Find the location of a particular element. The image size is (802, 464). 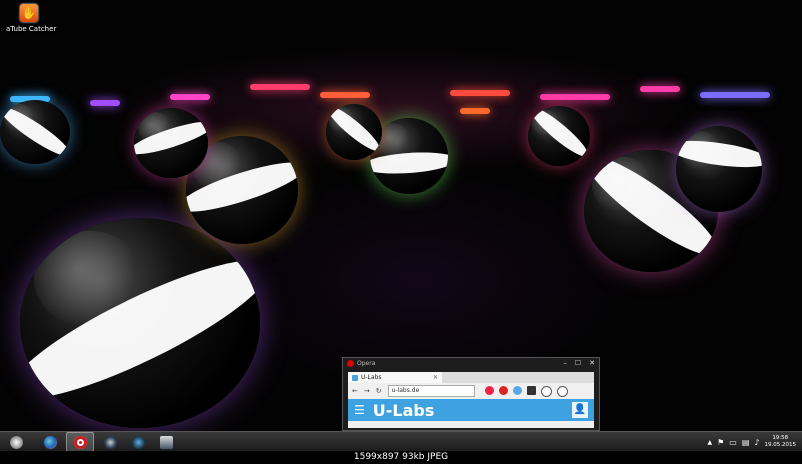

hamburger-menu-icon: ☰ is located at coordinates (359, 410).